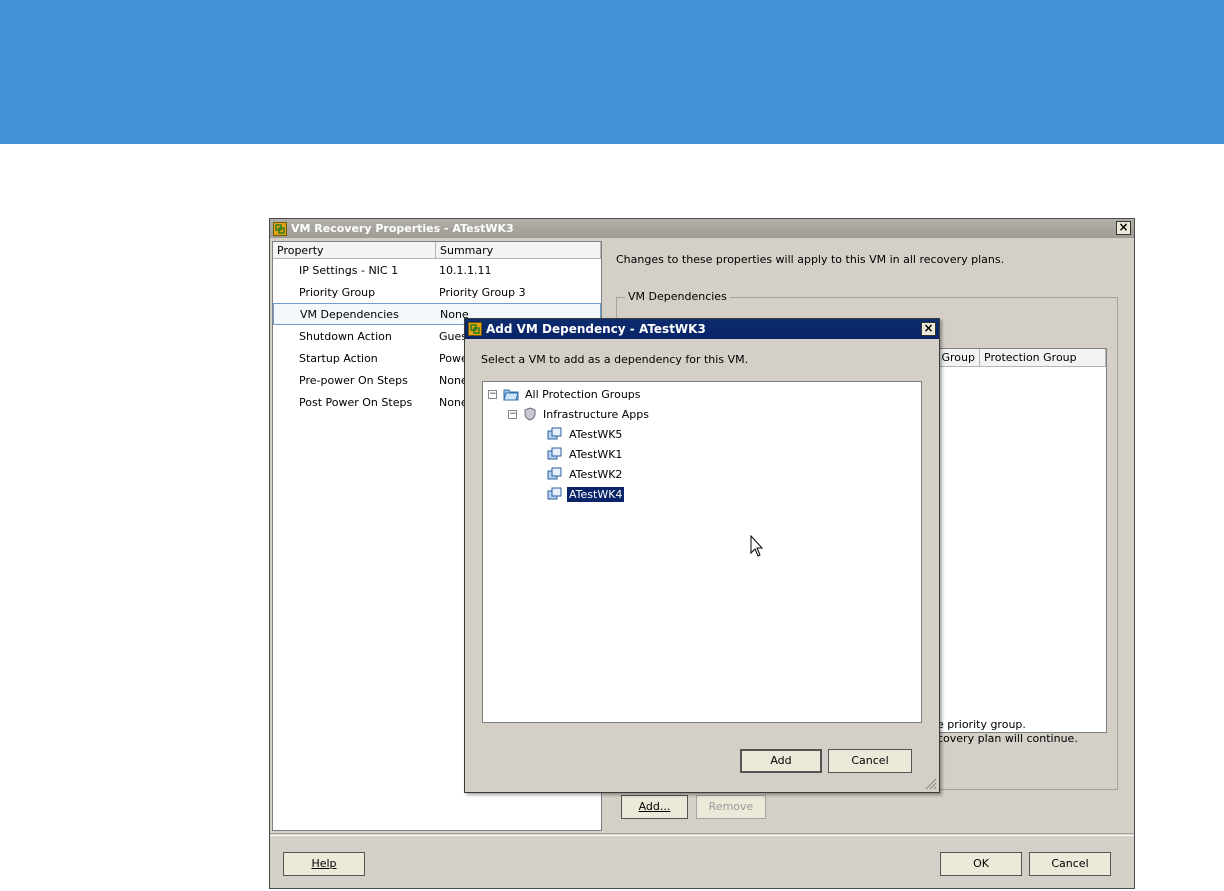  I want to click on ok-button: OK, so click(981, 864).